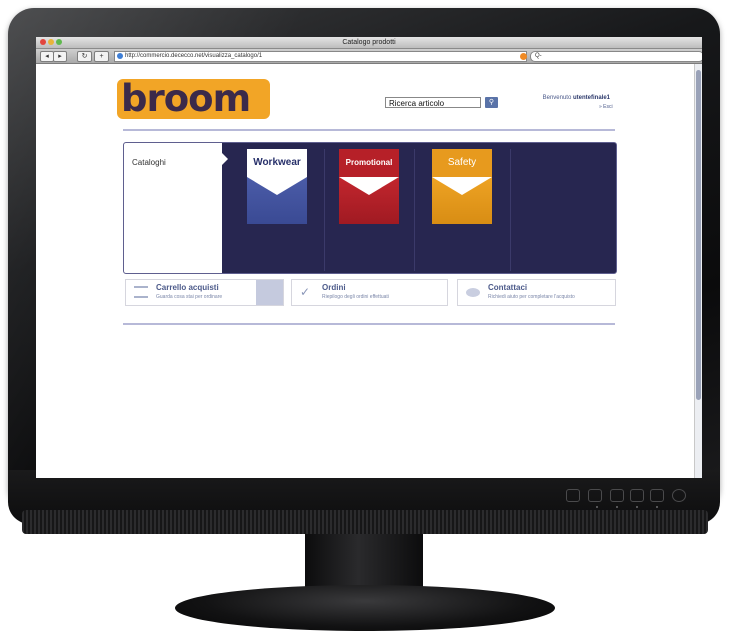 The image size is (730, 642). What do you see at coordinates (369, 163) in the screenshot?
I see `catalog-card-label: Promotional` at bounding box center [369, 163].